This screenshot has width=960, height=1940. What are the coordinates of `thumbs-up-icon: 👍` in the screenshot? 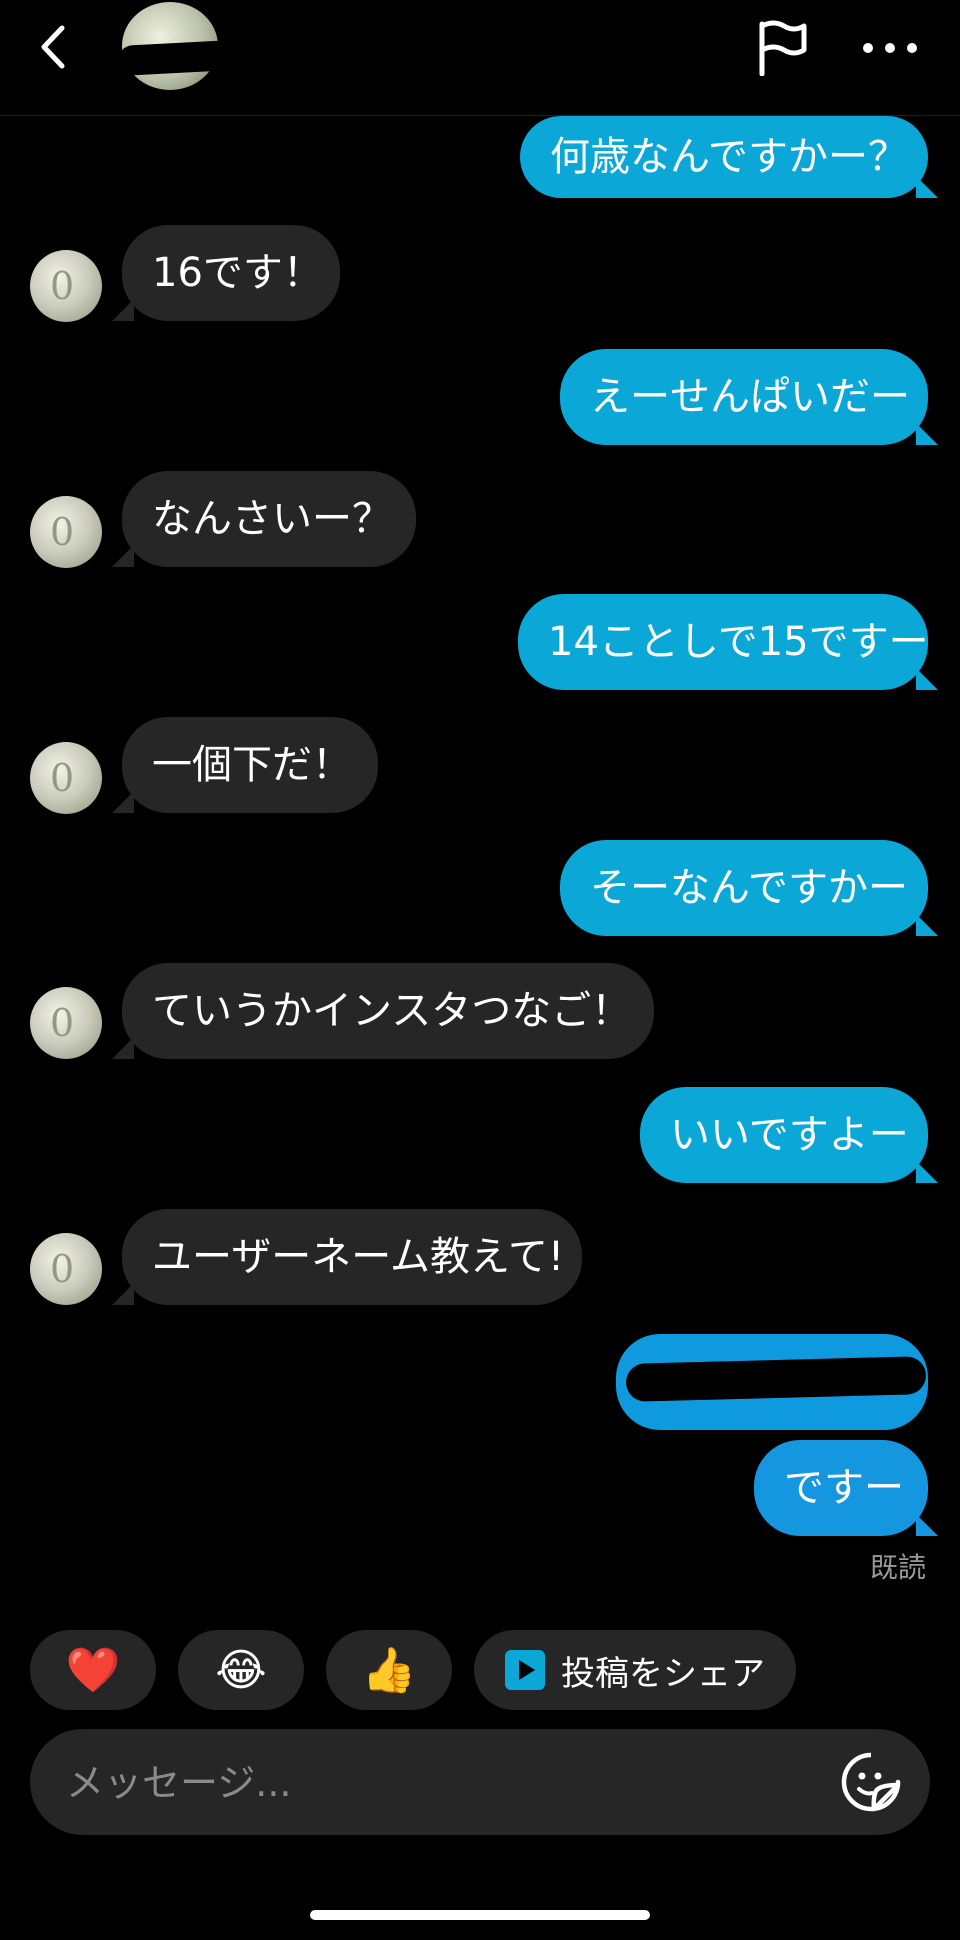 It's located at (389, 1670).